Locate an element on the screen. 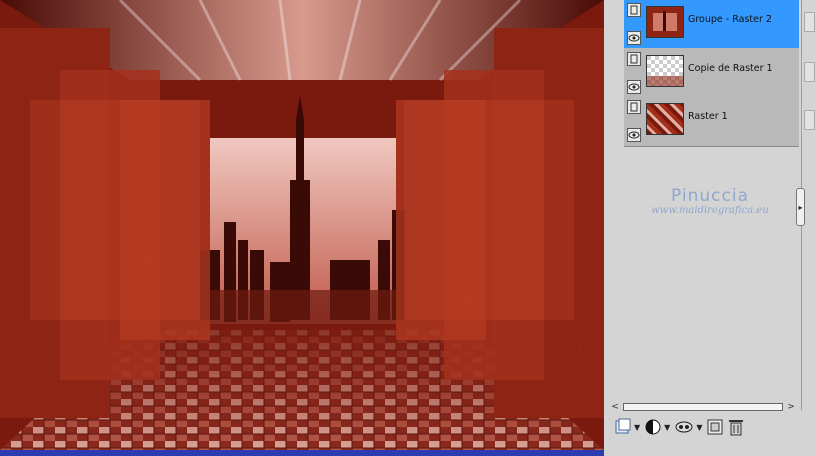  layer-properties-icon is located at coordinates (715, 427).